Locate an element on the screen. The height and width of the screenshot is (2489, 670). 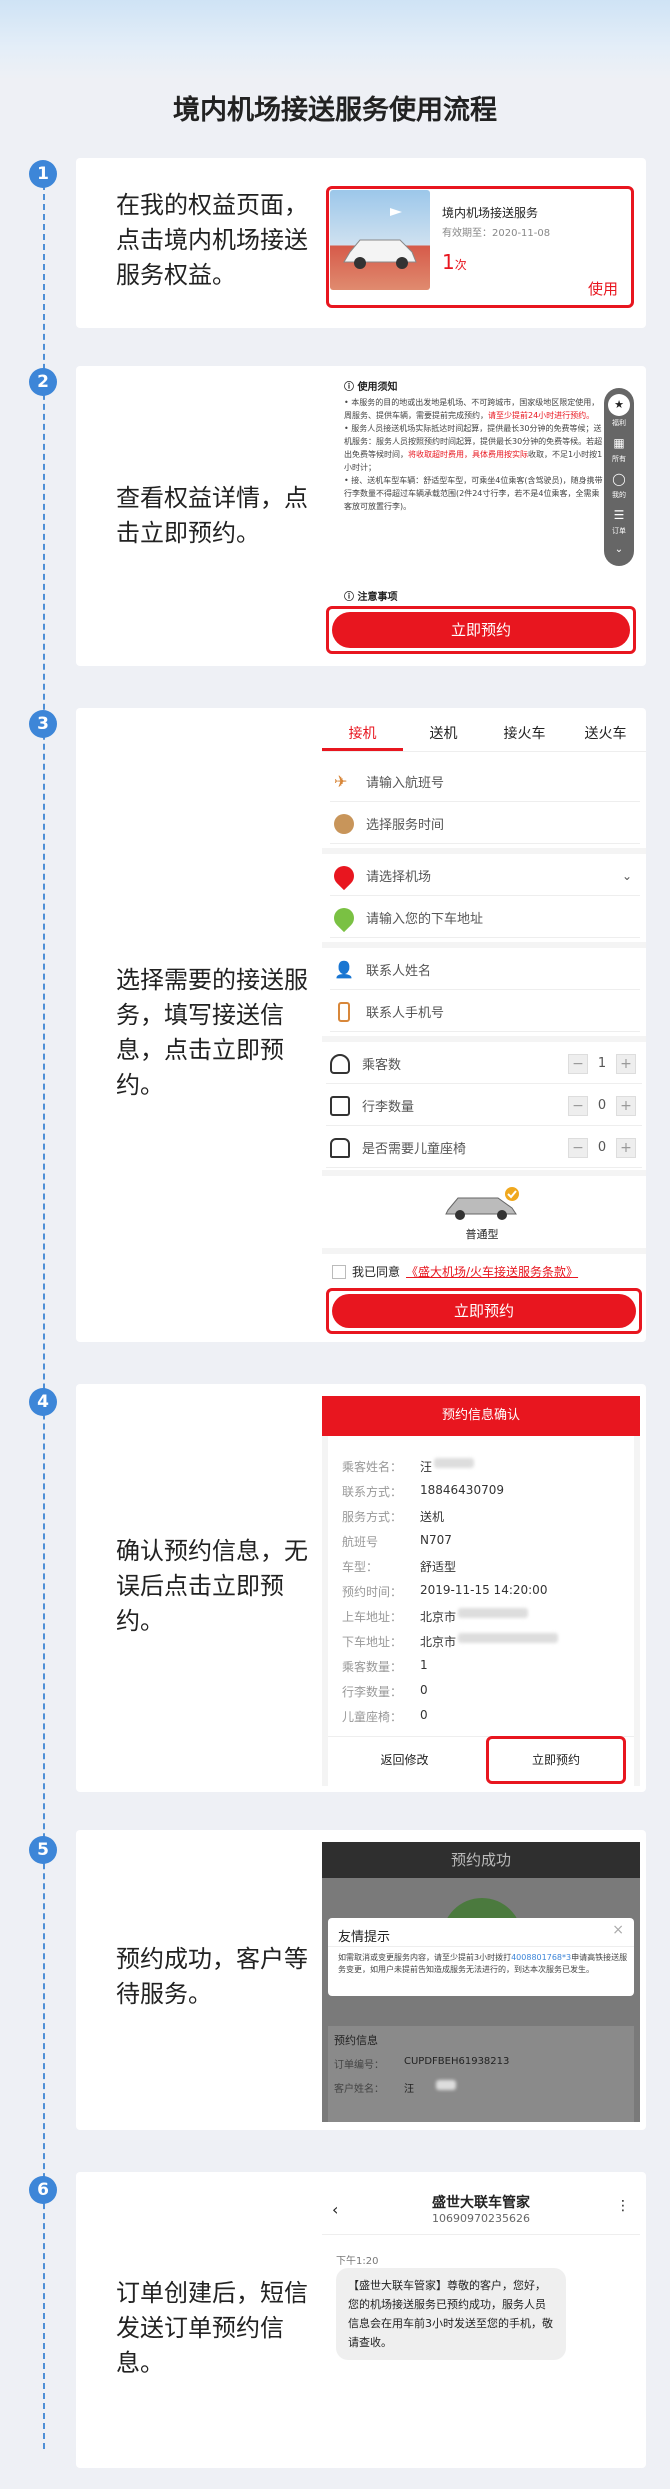
confirm-header: 预约信息确认 is located at coordinates (481, 1416).